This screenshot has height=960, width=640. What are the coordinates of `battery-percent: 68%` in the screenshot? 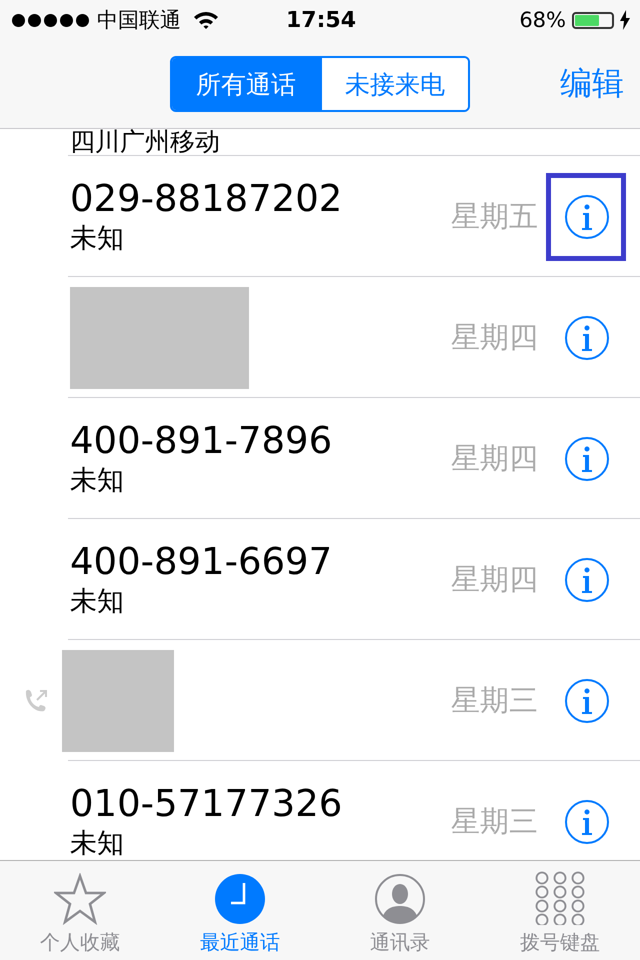 It's located at (542, 20).